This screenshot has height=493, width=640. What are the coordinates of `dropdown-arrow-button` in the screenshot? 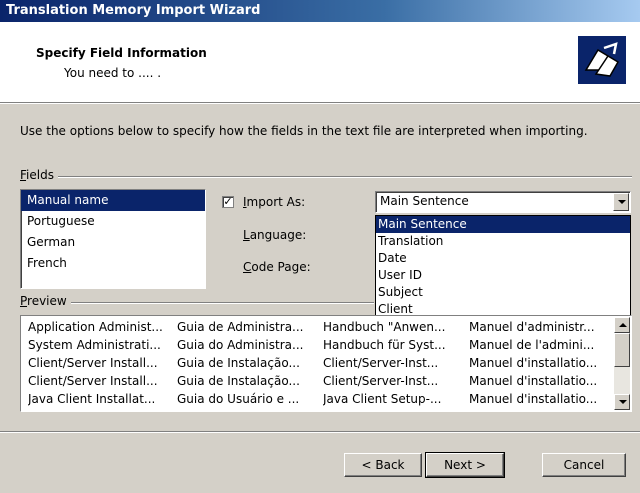 It's located at (621, 202).